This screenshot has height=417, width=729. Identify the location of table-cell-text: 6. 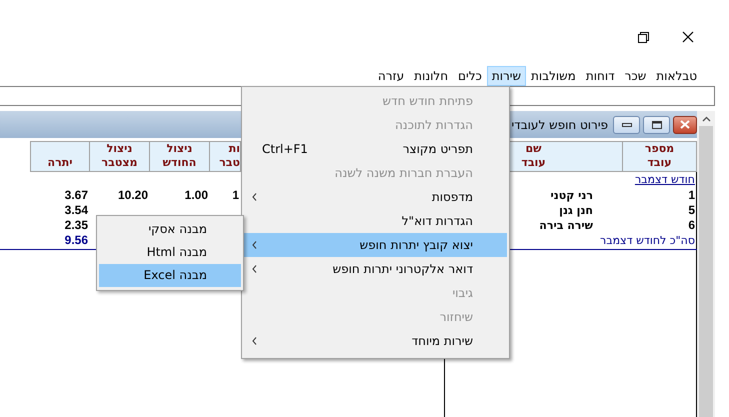
(691, 225).